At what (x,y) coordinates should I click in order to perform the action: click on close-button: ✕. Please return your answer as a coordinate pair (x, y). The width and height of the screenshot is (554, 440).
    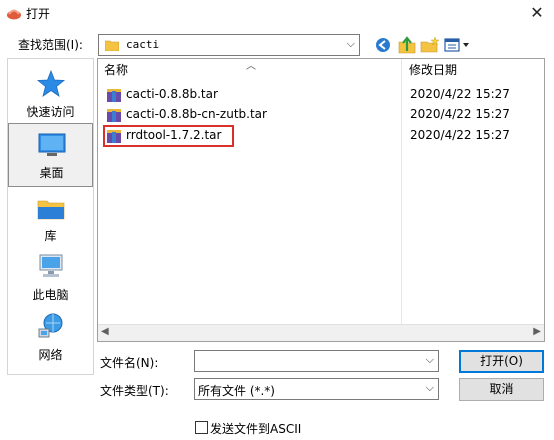
    Looking at the image, I should click on (537, 13).